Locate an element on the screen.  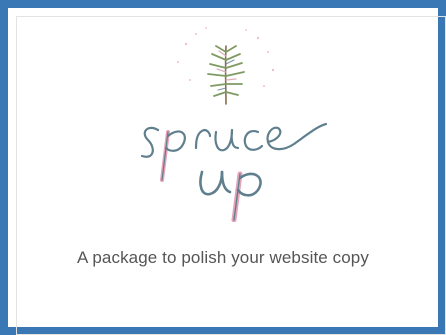
spruce-sprig-icon is located at coordinates (226, 75).